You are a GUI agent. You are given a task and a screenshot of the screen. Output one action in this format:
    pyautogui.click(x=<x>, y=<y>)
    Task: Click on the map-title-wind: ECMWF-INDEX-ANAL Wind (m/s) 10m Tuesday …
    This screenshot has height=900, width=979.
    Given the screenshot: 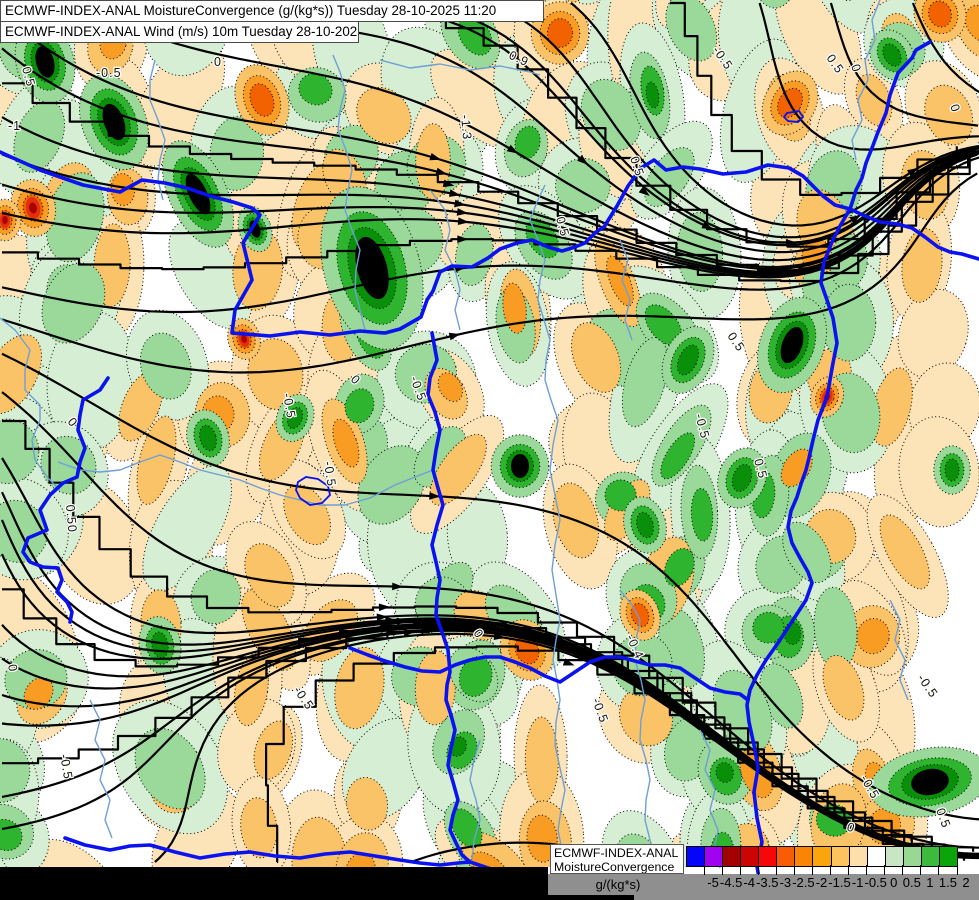 What is the action you would take?
    pyautogui.click(x=179, y=32)
    